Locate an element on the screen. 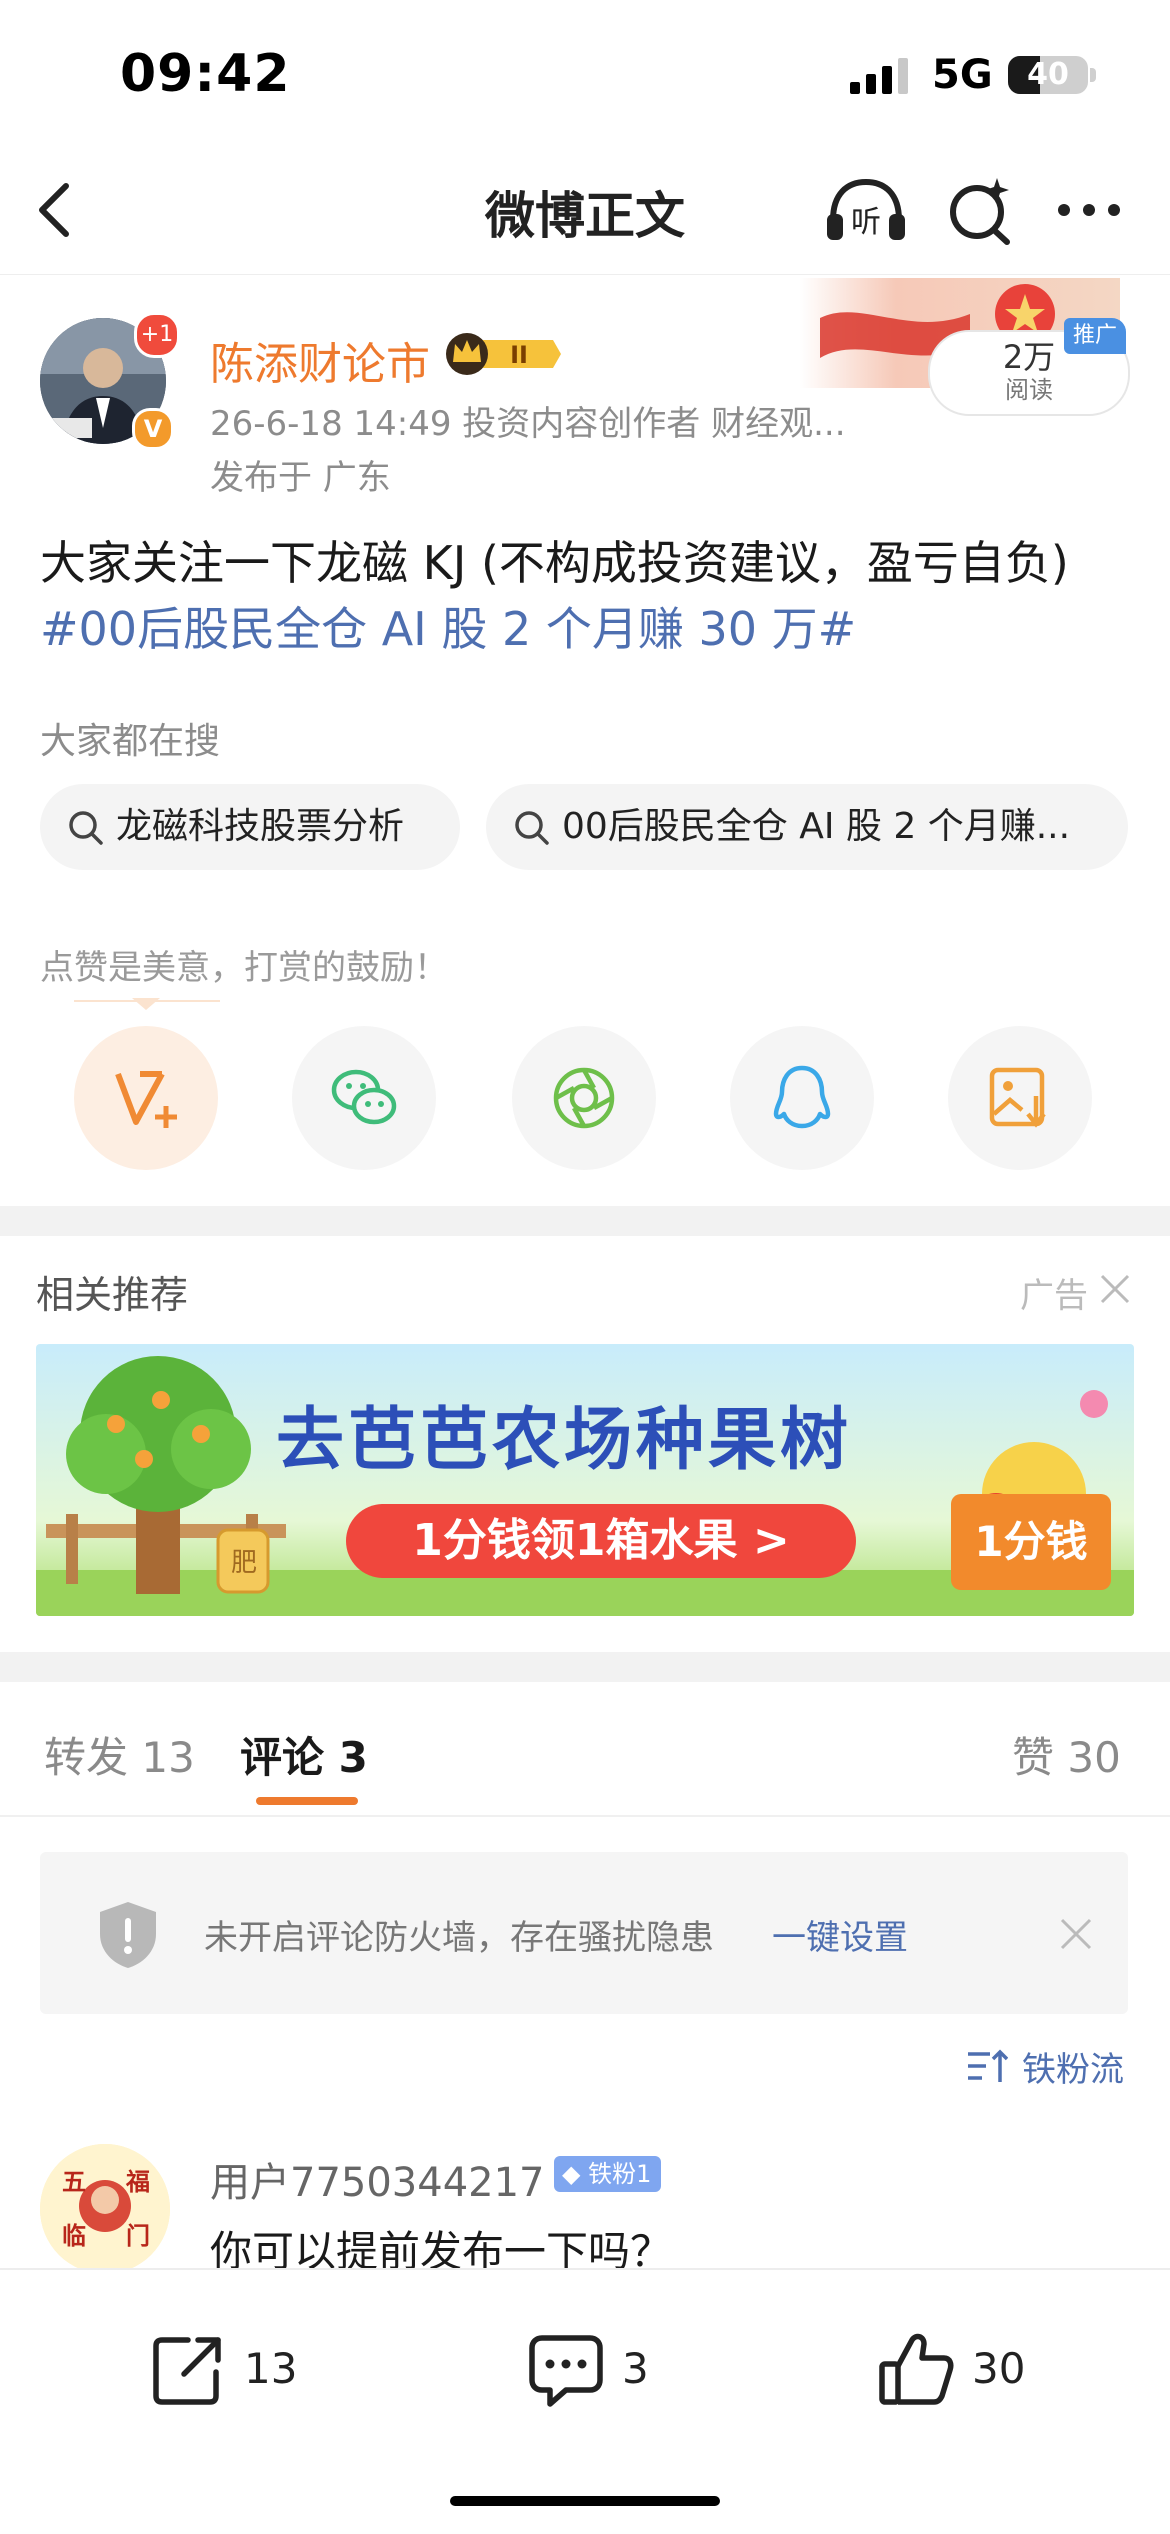  status-time: 09:42 is located at coordinates (205, 74).